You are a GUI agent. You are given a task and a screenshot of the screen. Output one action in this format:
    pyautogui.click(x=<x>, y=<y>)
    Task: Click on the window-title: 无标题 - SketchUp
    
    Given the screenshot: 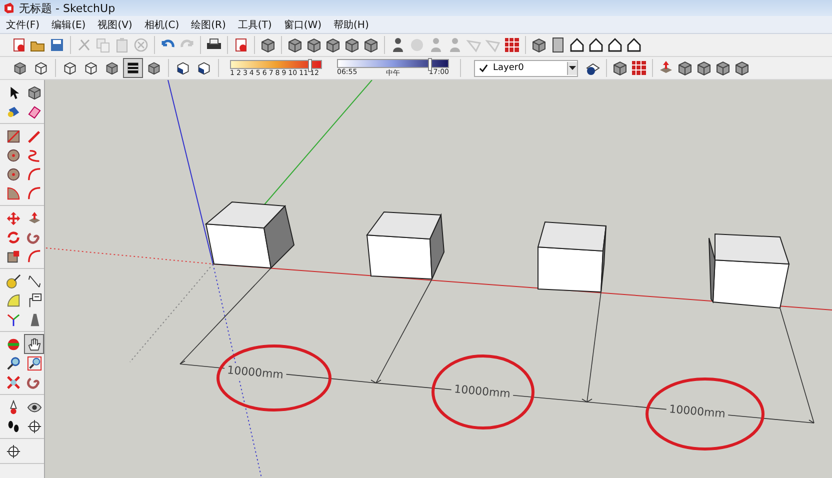 What is the action you would take?
    pyautogui.click(x=67, y=8)
    